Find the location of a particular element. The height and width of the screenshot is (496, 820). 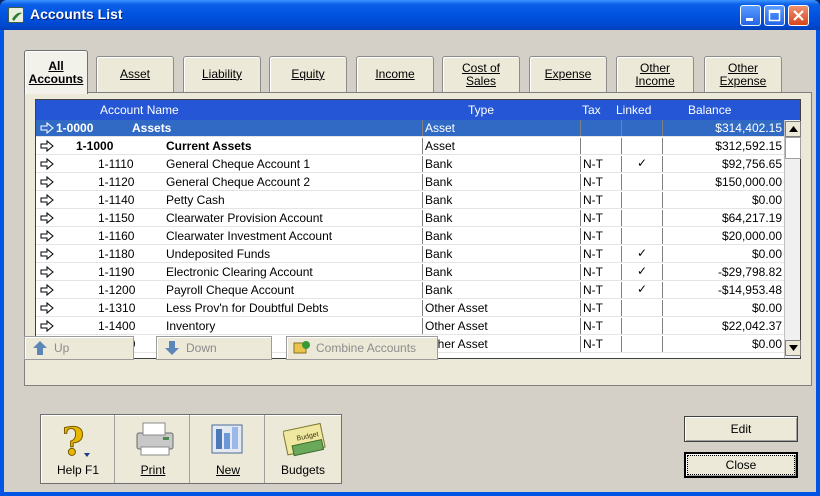

close-icon is located at coordinates (798, 15).